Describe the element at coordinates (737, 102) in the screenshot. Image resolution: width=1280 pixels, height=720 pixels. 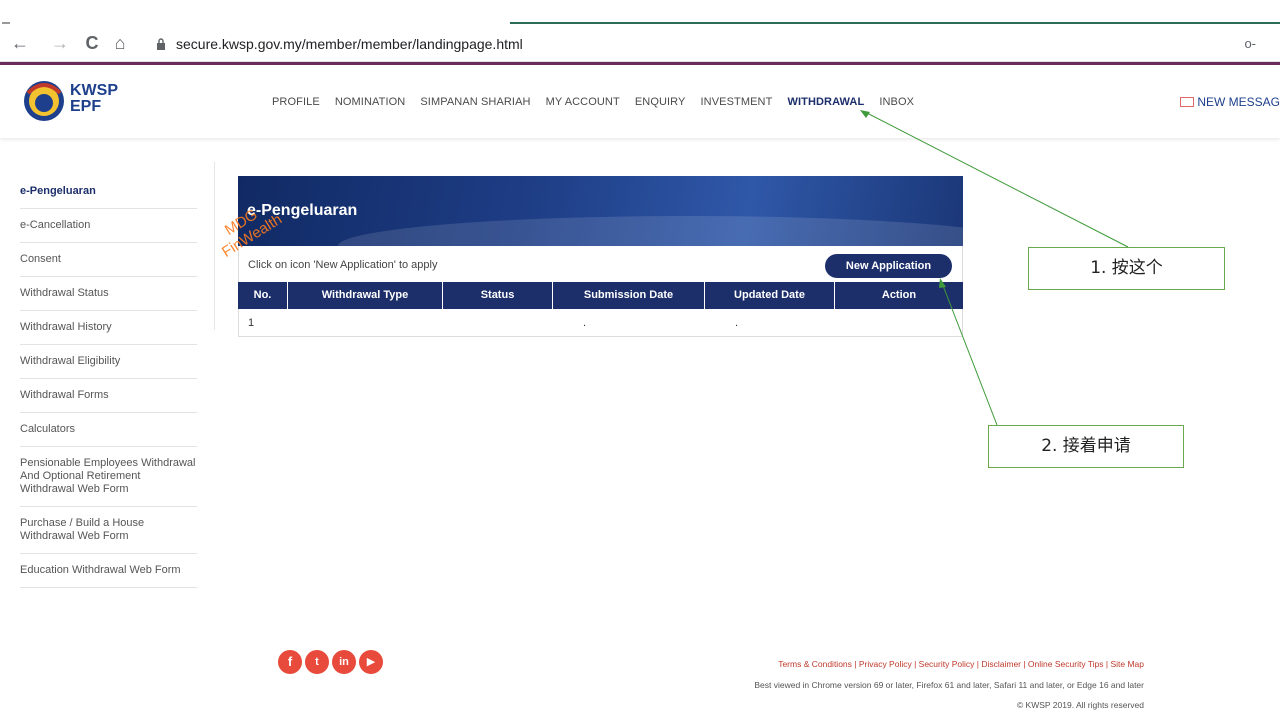
I see `nav-investment: INVESTMENT` at that location.